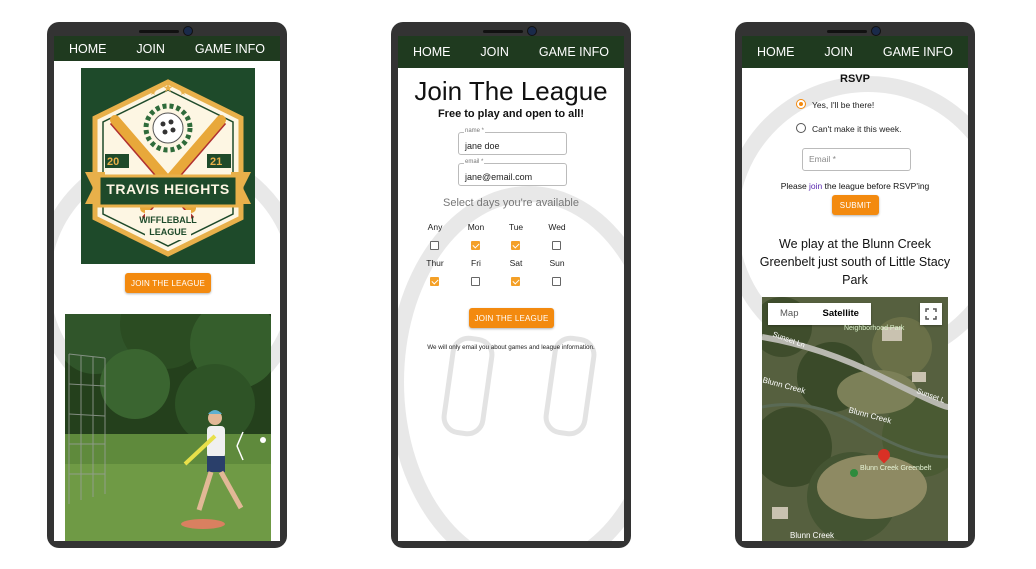 Image resolution: width=1036 pixels, height=569 pixels. What do you see at coordinates (168, 427) in the screenshot?
I see `player-photo` at bounding box center [168, 427].